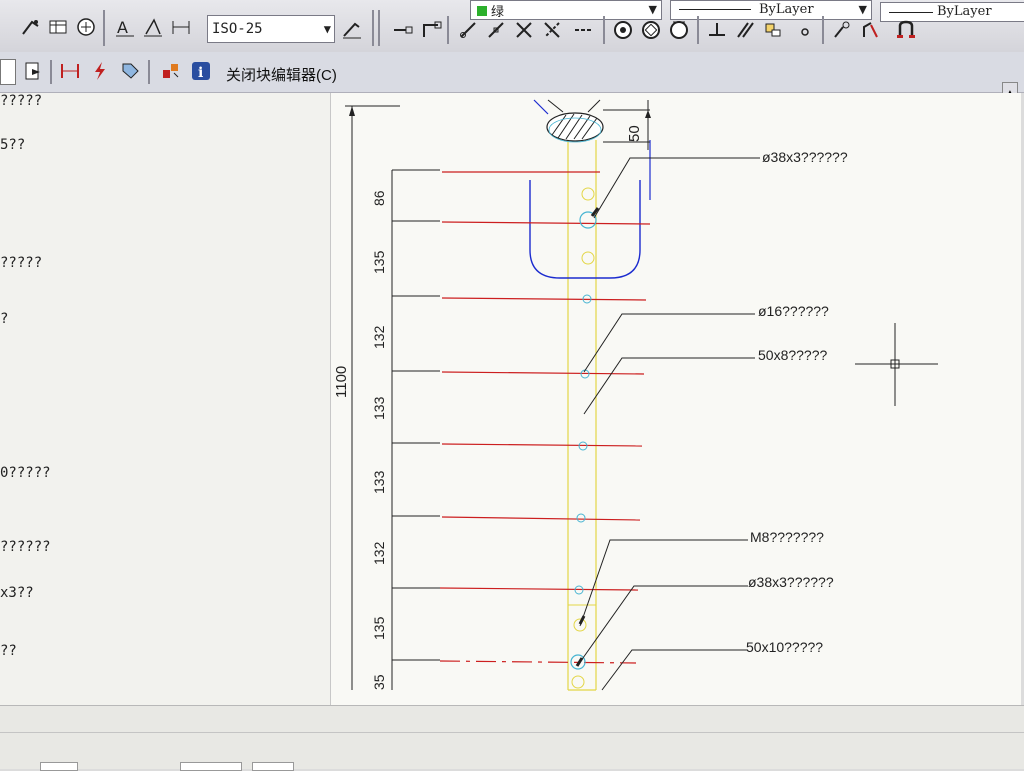 The image size is (1024, 771). What do you see at coordinates (25, 473) in the screenshot?
I see `panel-row: 0?????` at bounding box center [25, 473].